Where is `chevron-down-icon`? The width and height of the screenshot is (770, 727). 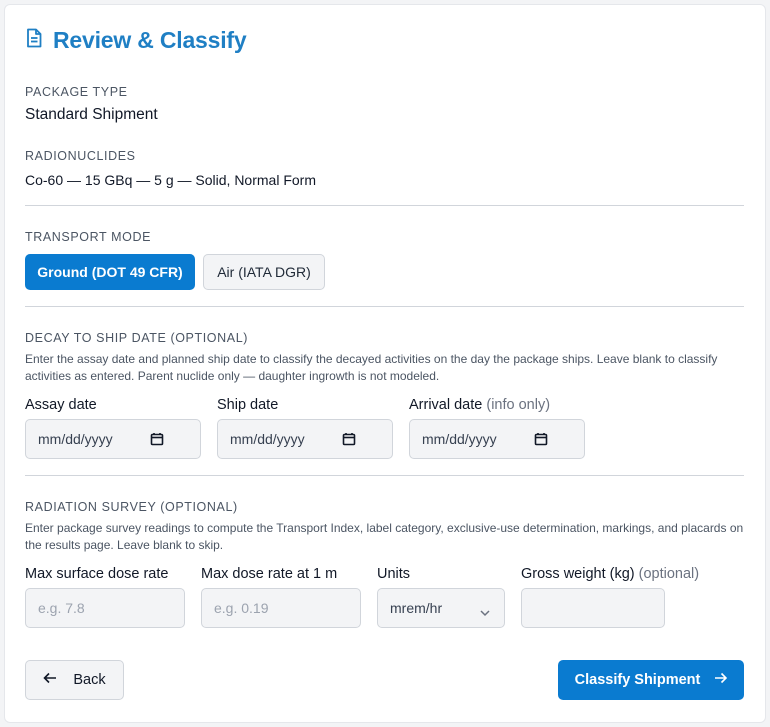
chevron-down-icon is located at coordinates (485, 610).